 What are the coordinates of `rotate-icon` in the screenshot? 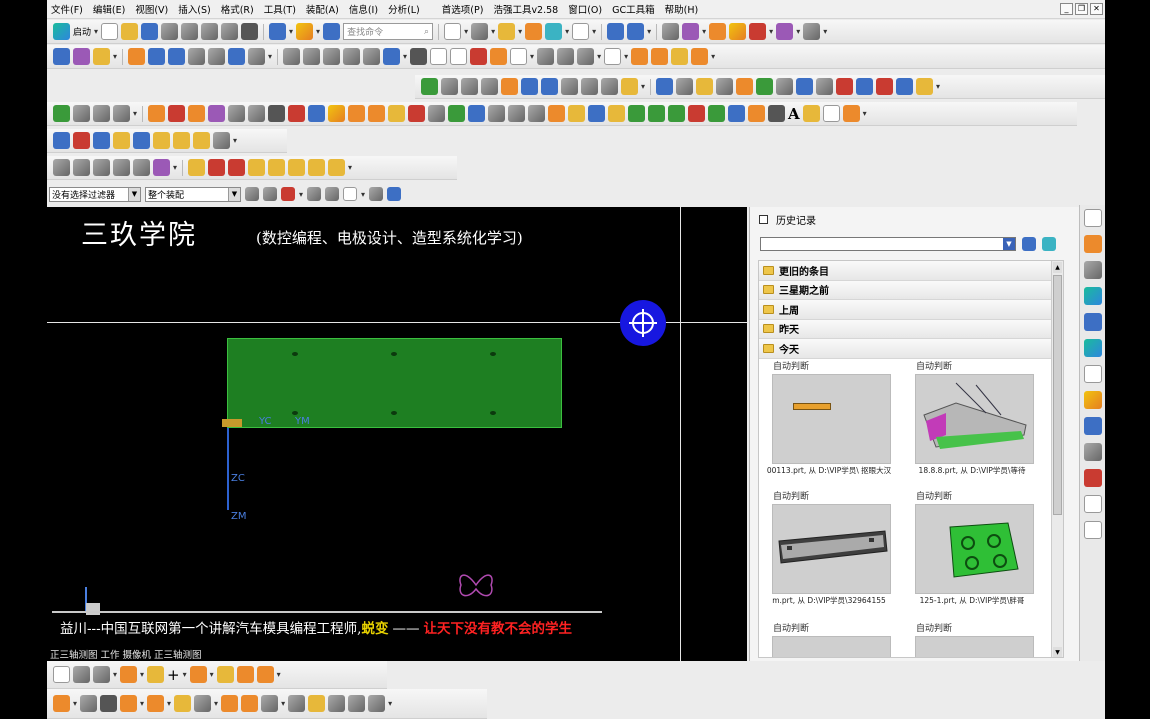 It's located at (101, 167).